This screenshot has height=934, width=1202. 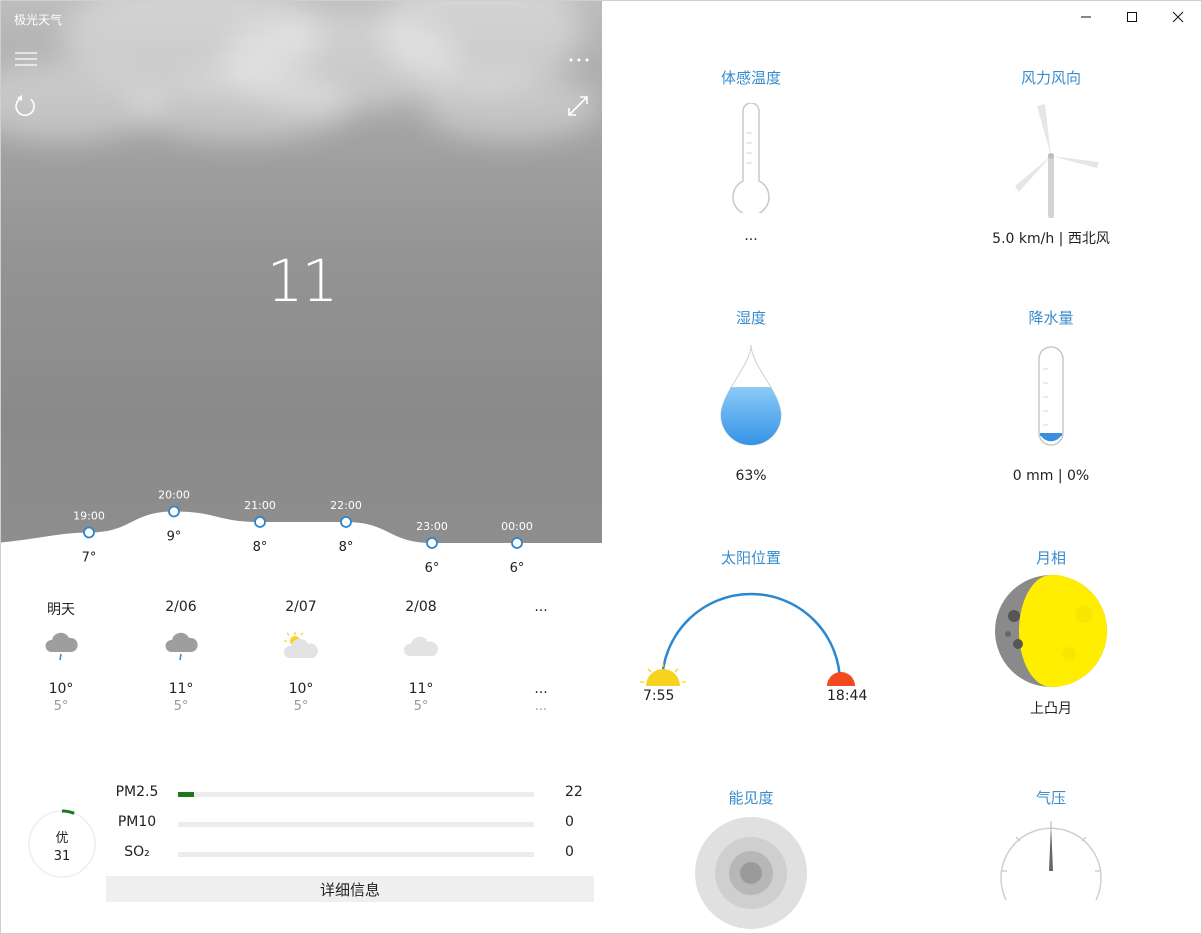 What do you see at coordinates (751, 476) in the screenshot?
I see `humidity-value: 63%` at bounding box center [751, 476].